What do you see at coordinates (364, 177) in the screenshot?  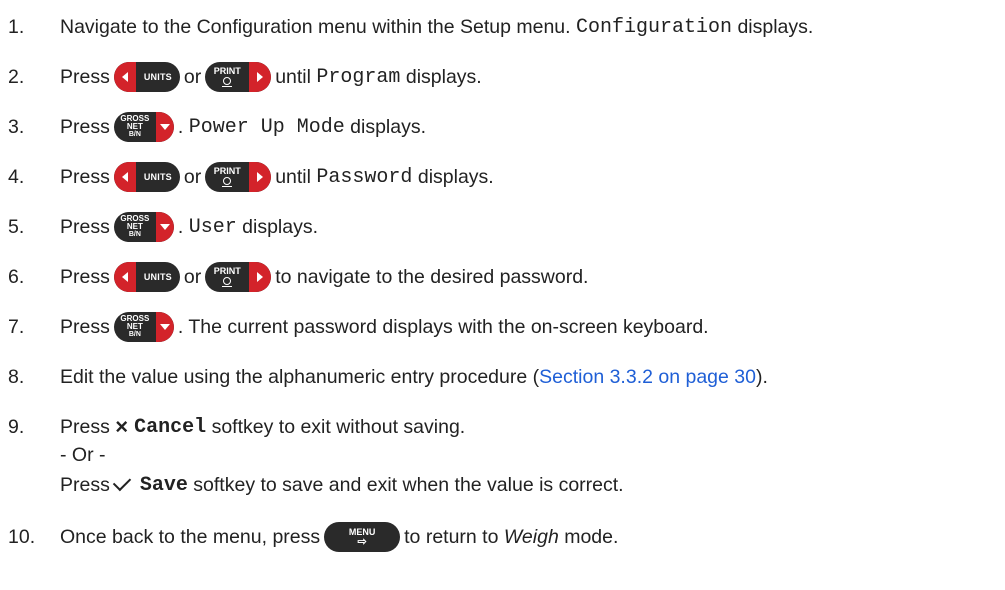 I see `display-text: Password` at bounding box center [364, 177].